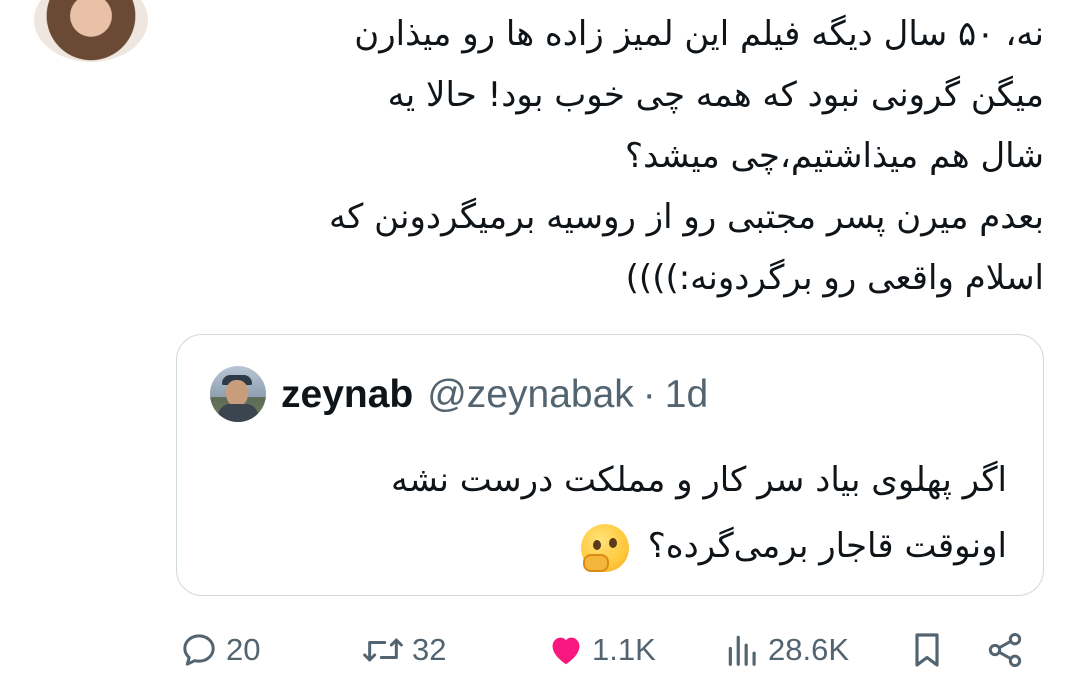  What do you see at coordinates (686, 395) in the screenshot?
I see `quoted-tweet-time: 1d` at bounding box center [686, 395].